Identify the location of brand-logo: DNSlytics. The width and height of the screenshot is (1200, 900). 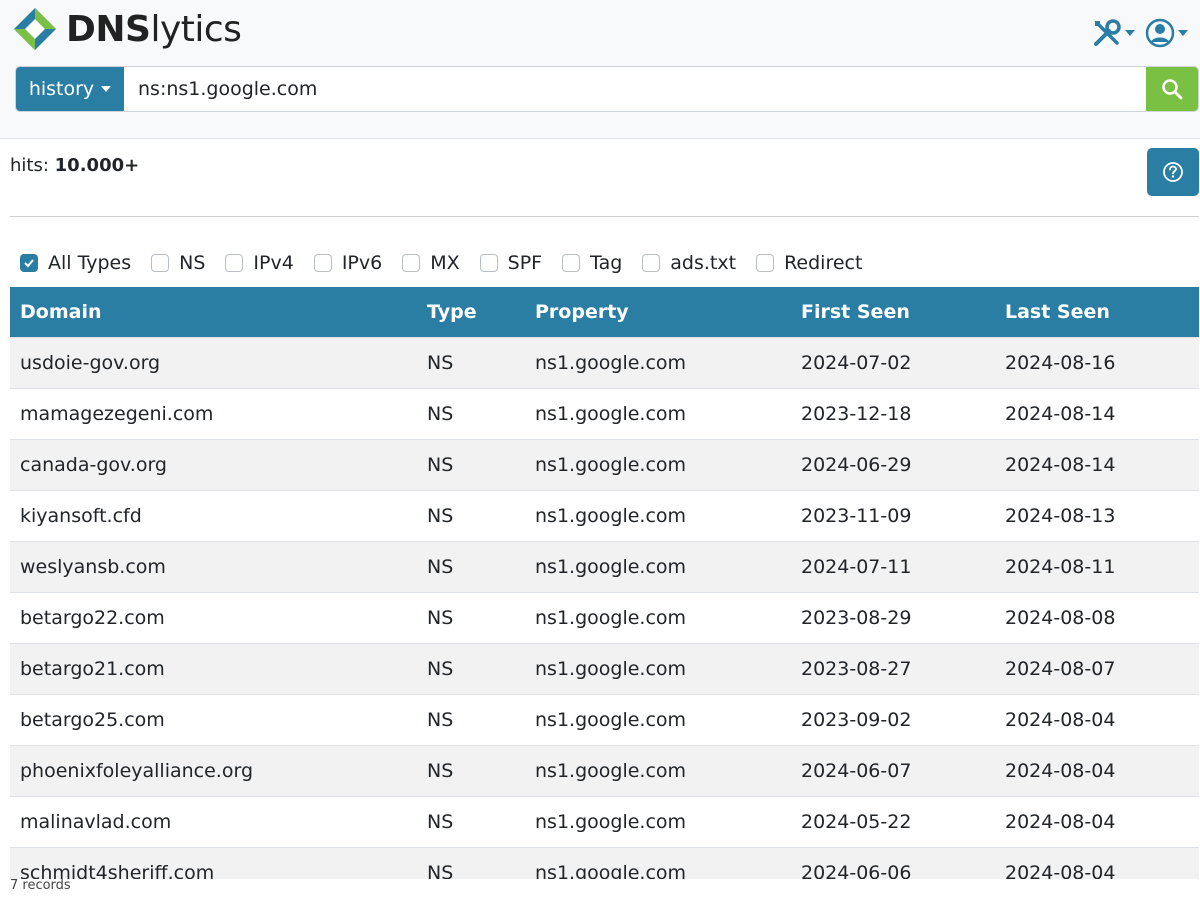
(127, 29).